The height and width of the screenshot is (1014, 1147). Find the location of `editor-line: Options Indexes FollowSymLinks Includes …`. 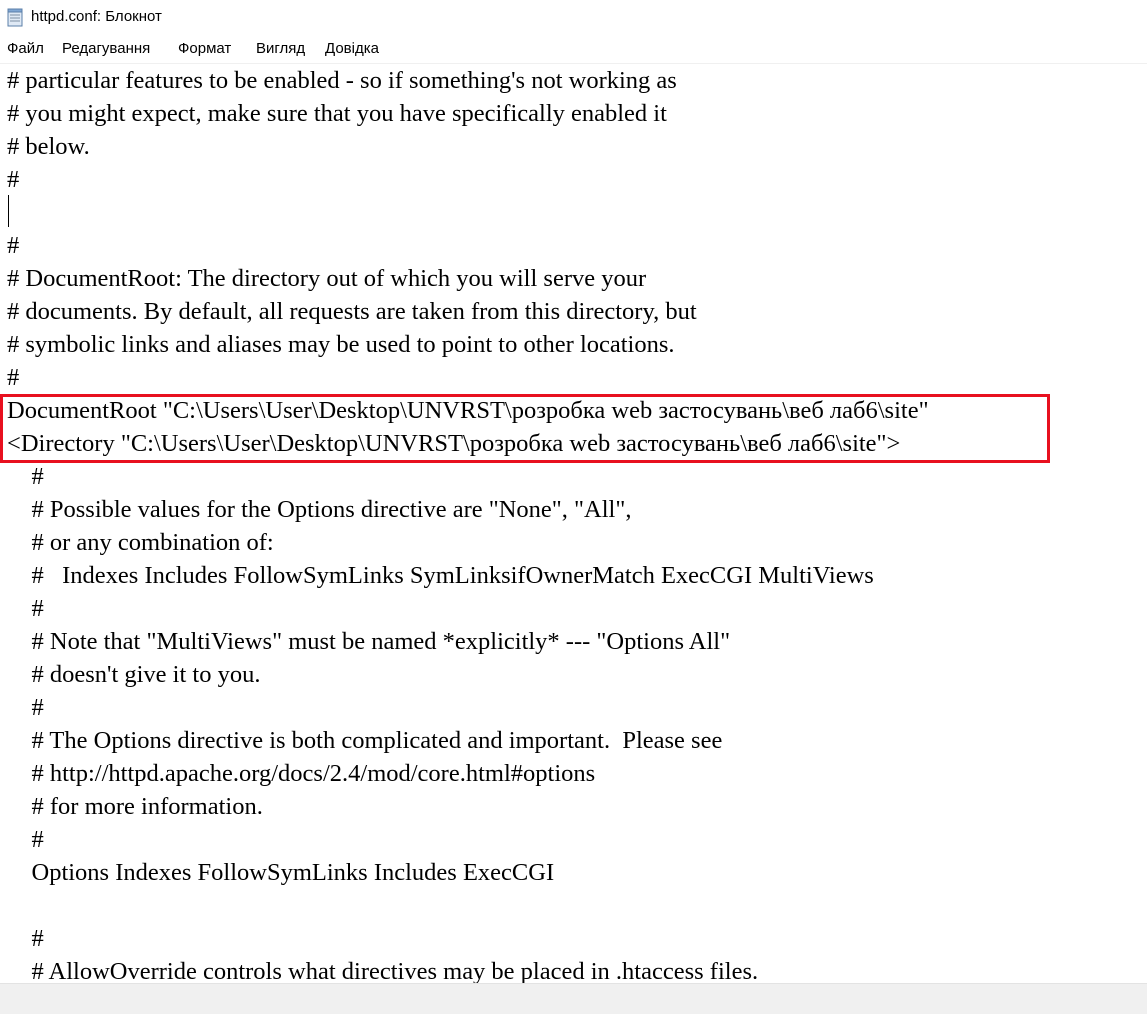

editor-line: Options Indexes FollowSymLinks Includes … is located at coordinates (281, 872).